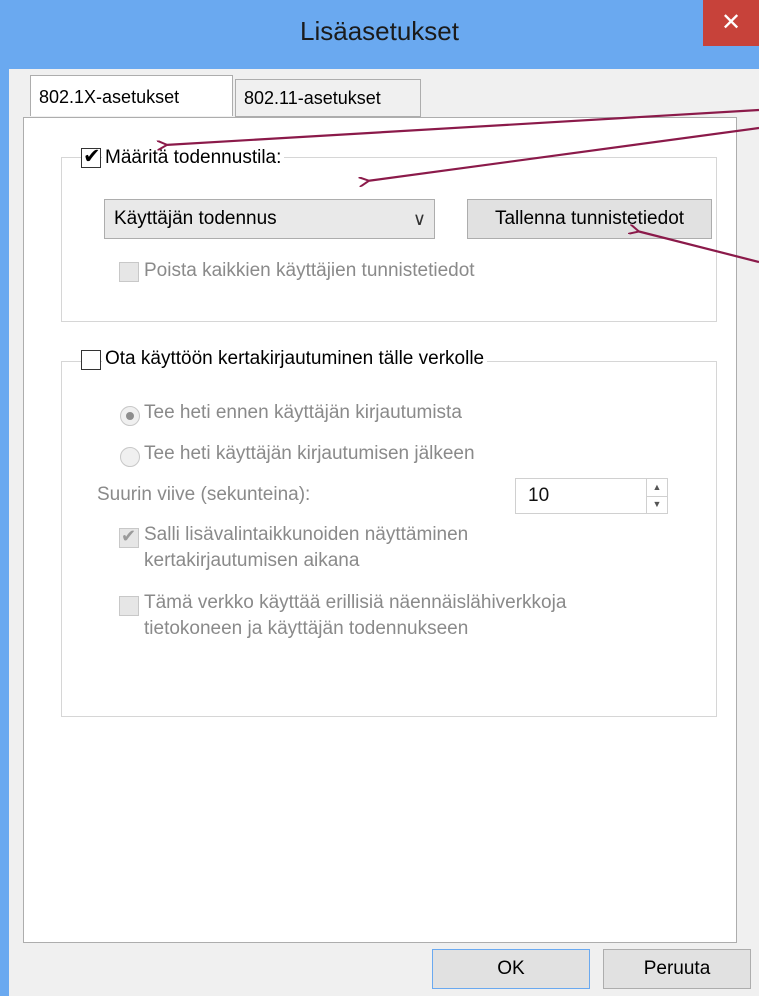 This screenshot has height=996, width=759. I want to click on close-icon: ✕, so click(731, 22).